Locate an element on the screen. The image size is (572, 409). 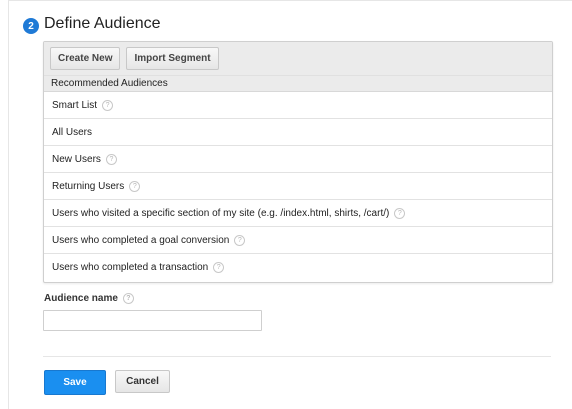
save-button: Save is located at coordinates (75, 382).